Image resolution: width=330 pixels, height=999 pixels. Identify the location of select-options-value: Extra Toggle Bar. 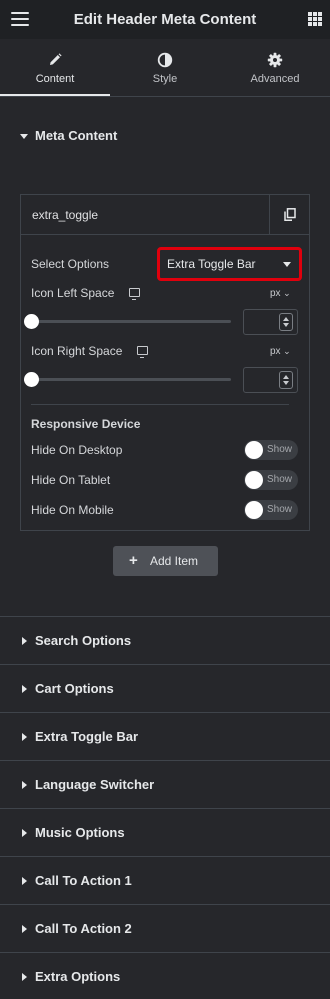
(211, 264).